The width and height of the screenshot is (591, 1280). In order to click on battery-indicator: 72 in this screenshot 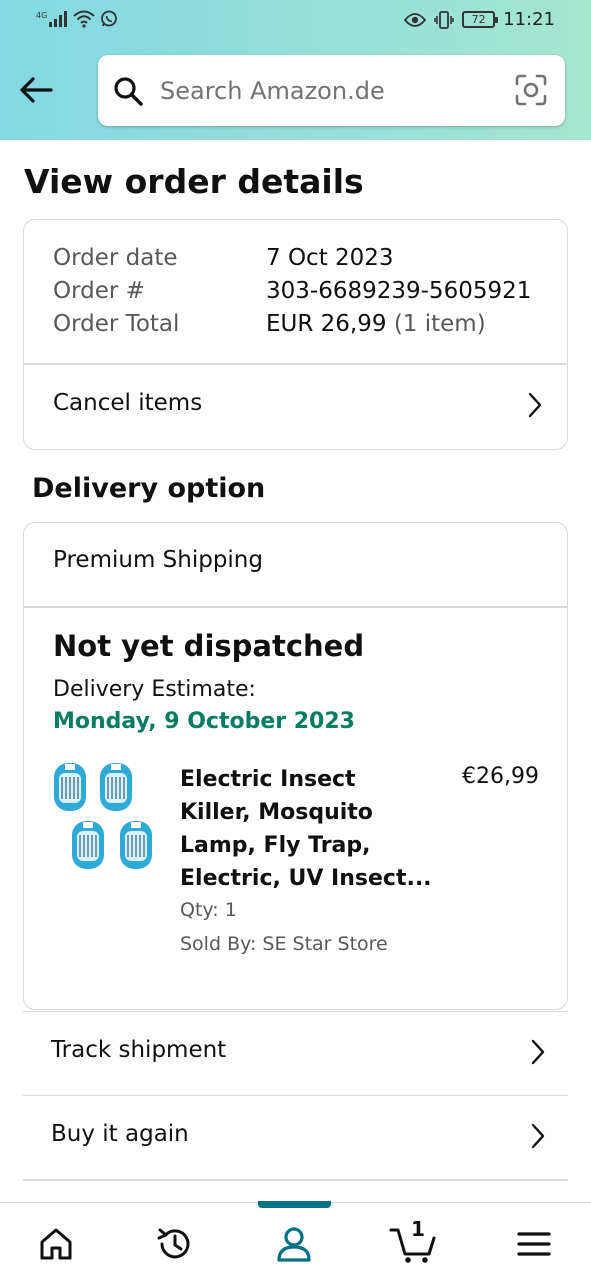, I will do `click(480, 19)`.